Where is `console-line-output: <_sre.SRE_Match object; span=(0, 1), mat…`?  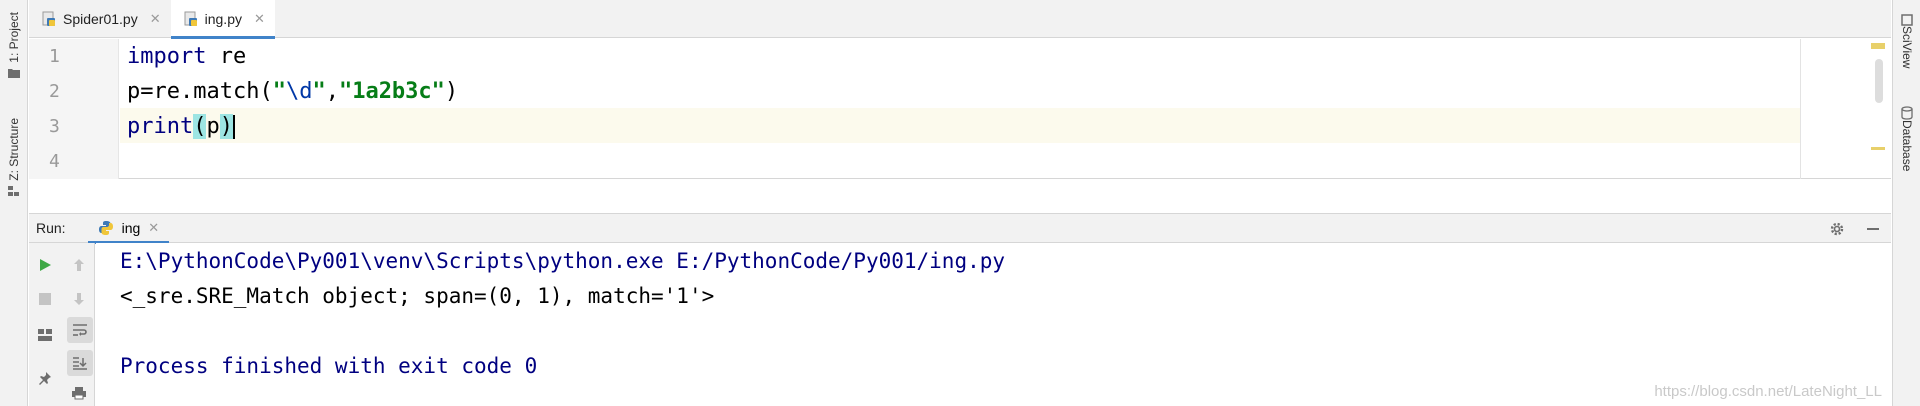 console-line-output: <_sre.SRE_Match object; span=(0, 1), mat… is located at coordinates (417, 296).